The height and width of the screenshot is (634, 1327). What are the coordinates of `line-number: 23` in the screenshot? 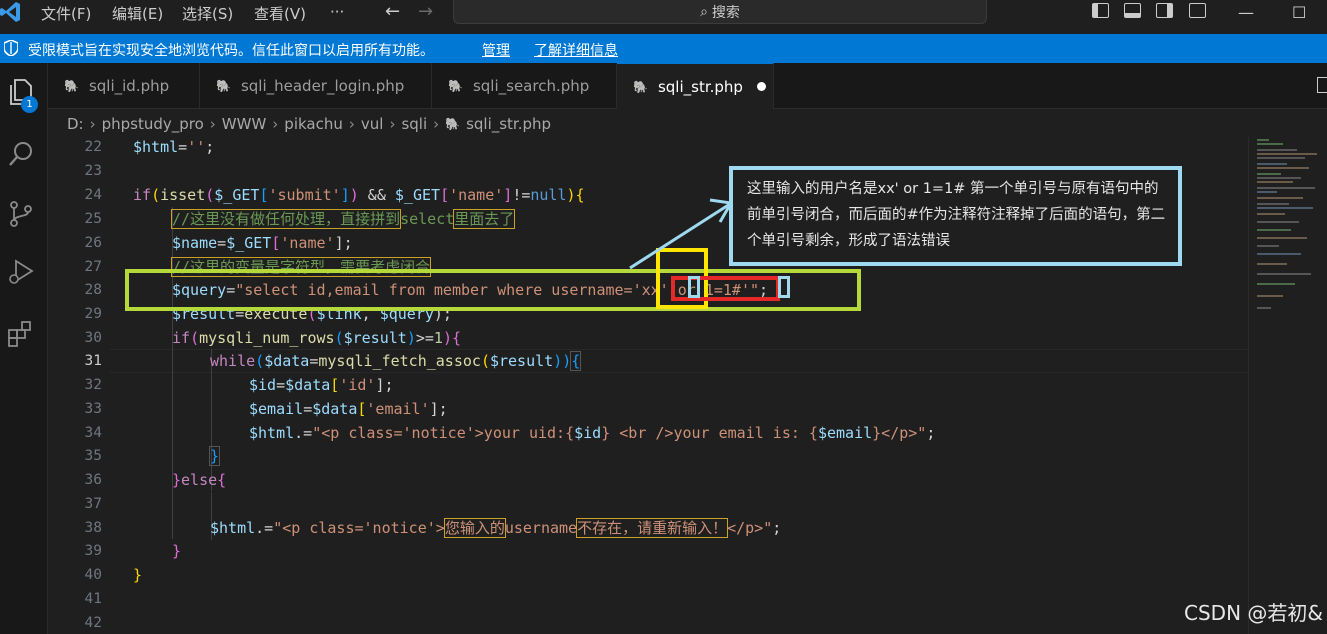 It's located at (93, 171).